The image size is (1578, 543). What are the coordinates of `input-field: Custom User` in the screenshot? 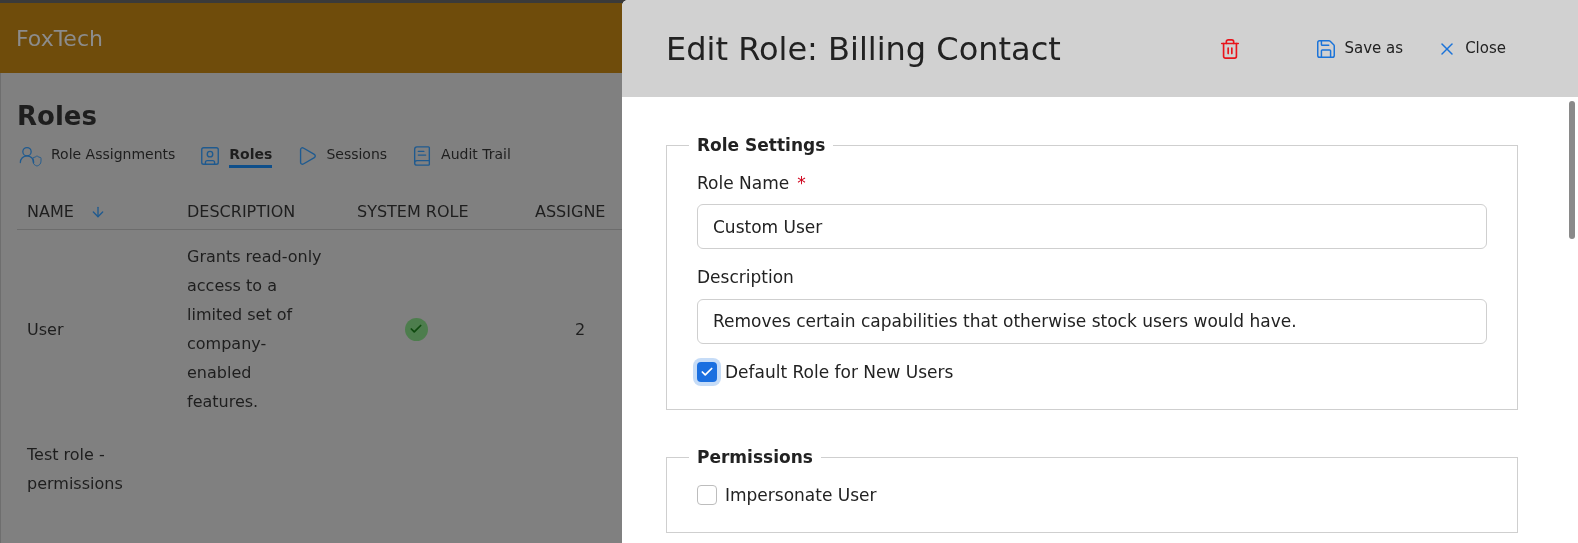 It's located at (1092, 226).